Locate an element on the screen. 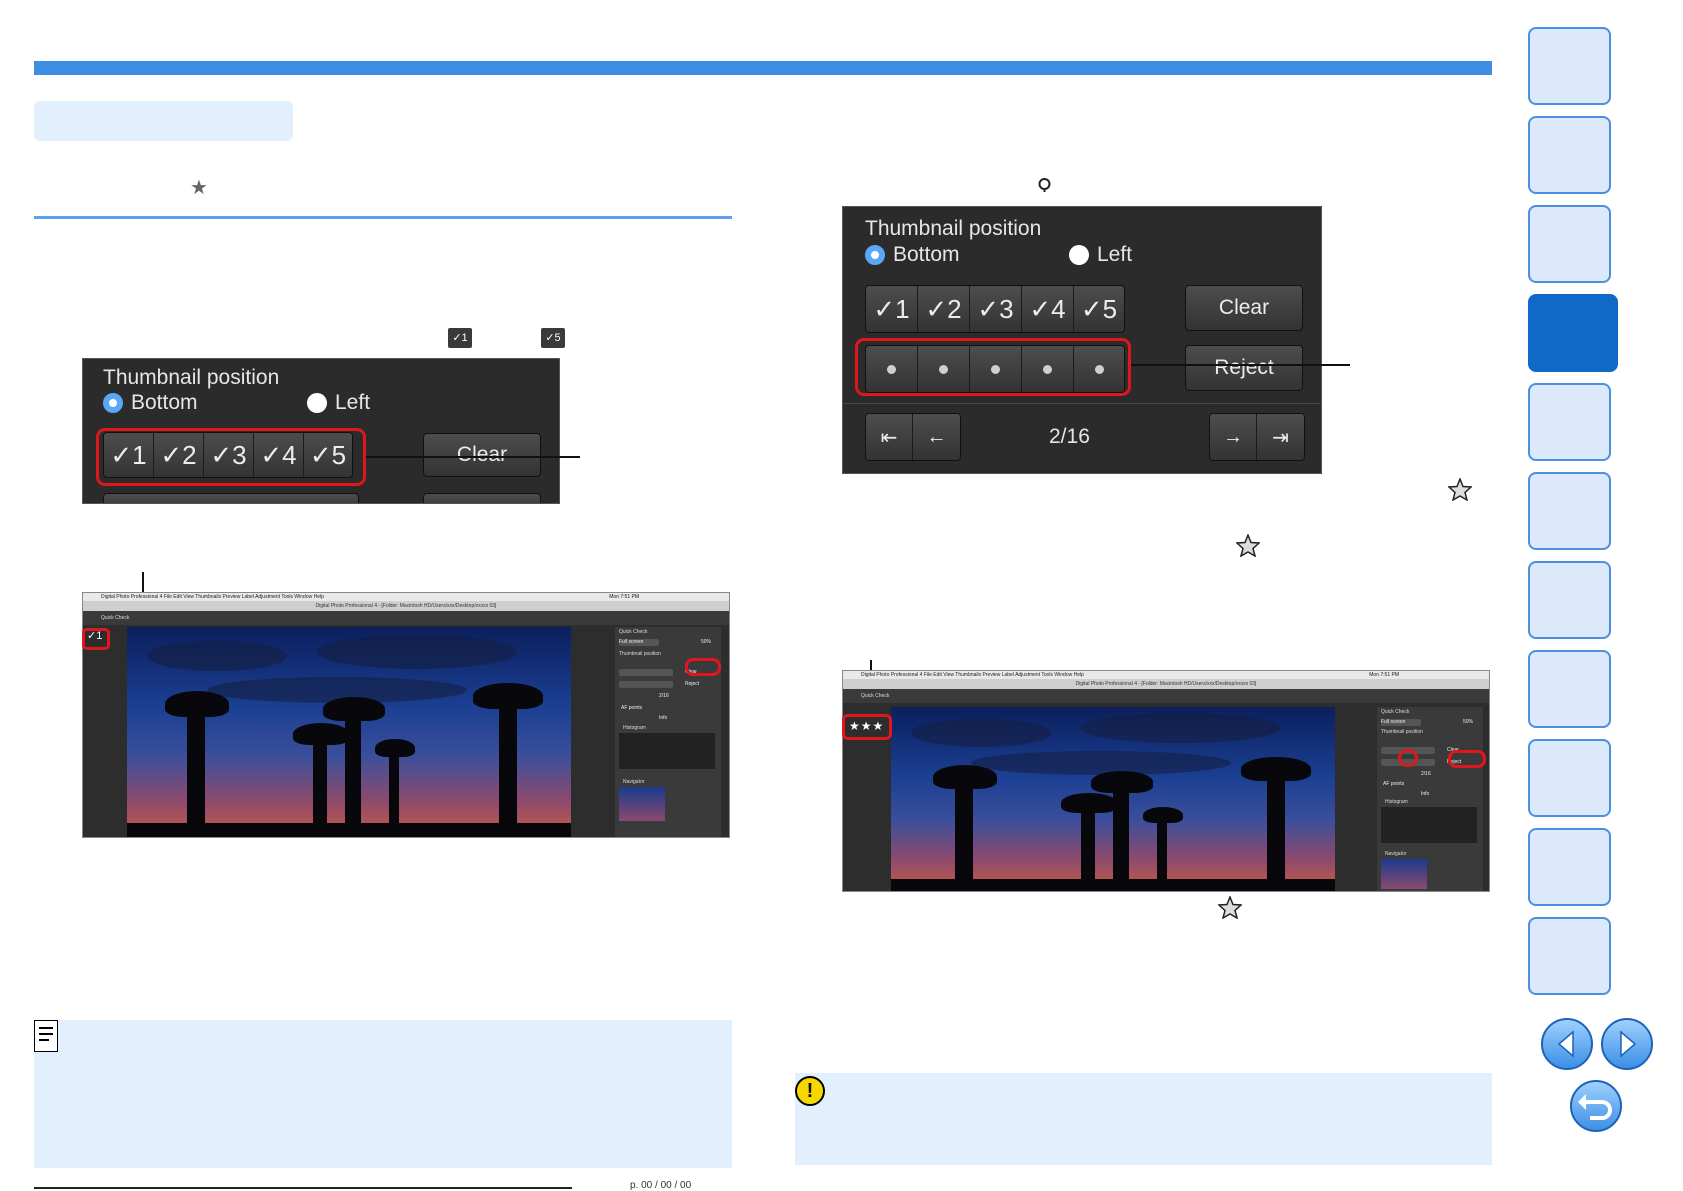 This screenshot has width=1683, height=1191. star-icon: ★ is located at coordinates (199, 188).